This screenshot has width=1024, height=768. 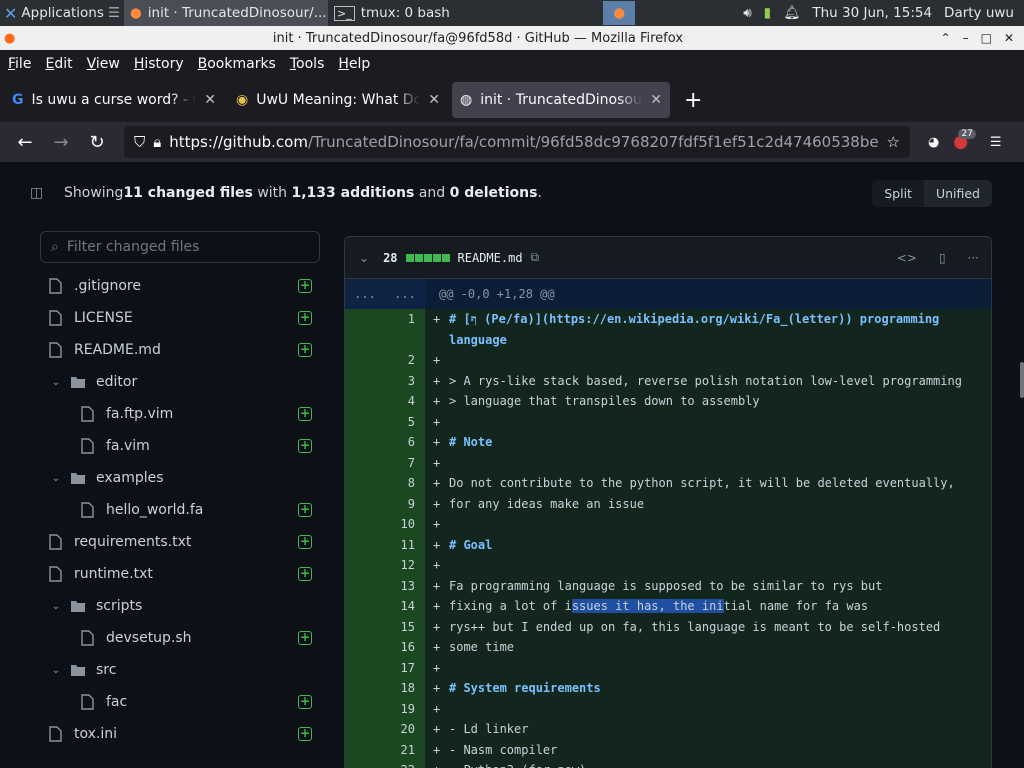 I want to click on line-number: 11, so click(x=385, y=544).